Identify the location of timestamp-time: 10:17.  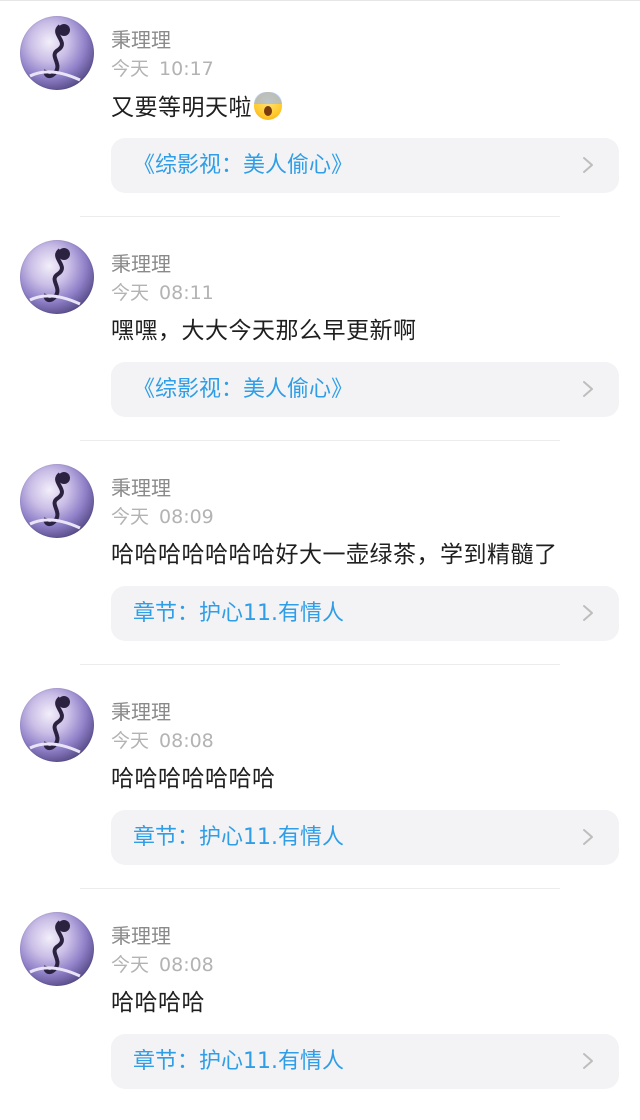
(186, 69).